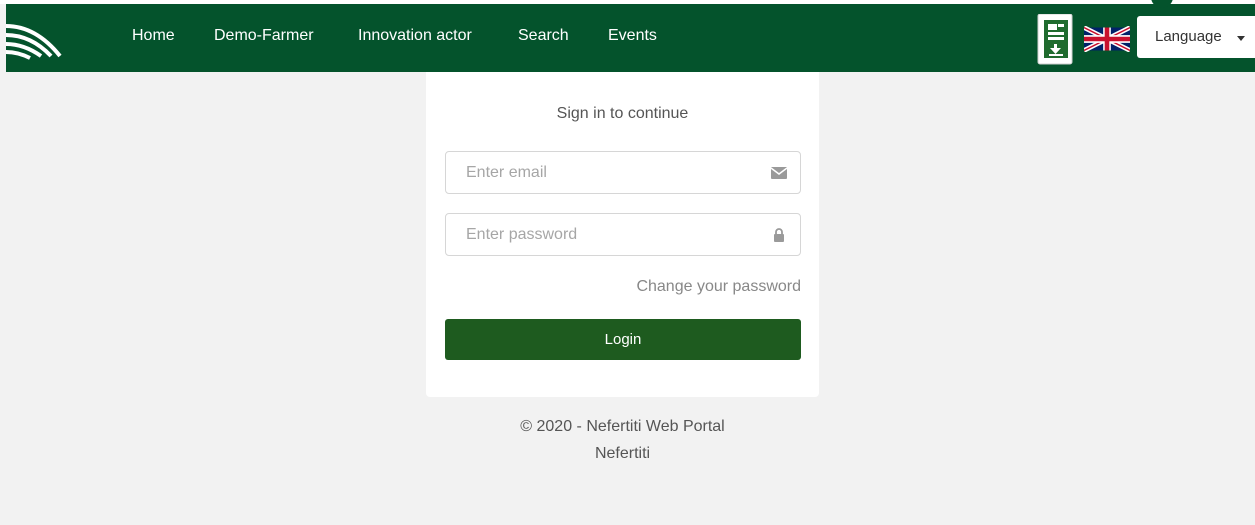 This screenshot has height=525, width=1255. I want to click on uk-flag-icon, so click(1107, 39).